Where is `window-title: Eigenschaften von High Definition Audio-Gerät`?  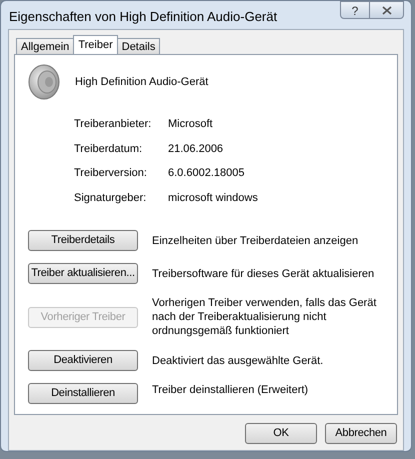 window-title: Eigenschaften von High Definition Audio-Gerät is located at coordinates (143, 17).